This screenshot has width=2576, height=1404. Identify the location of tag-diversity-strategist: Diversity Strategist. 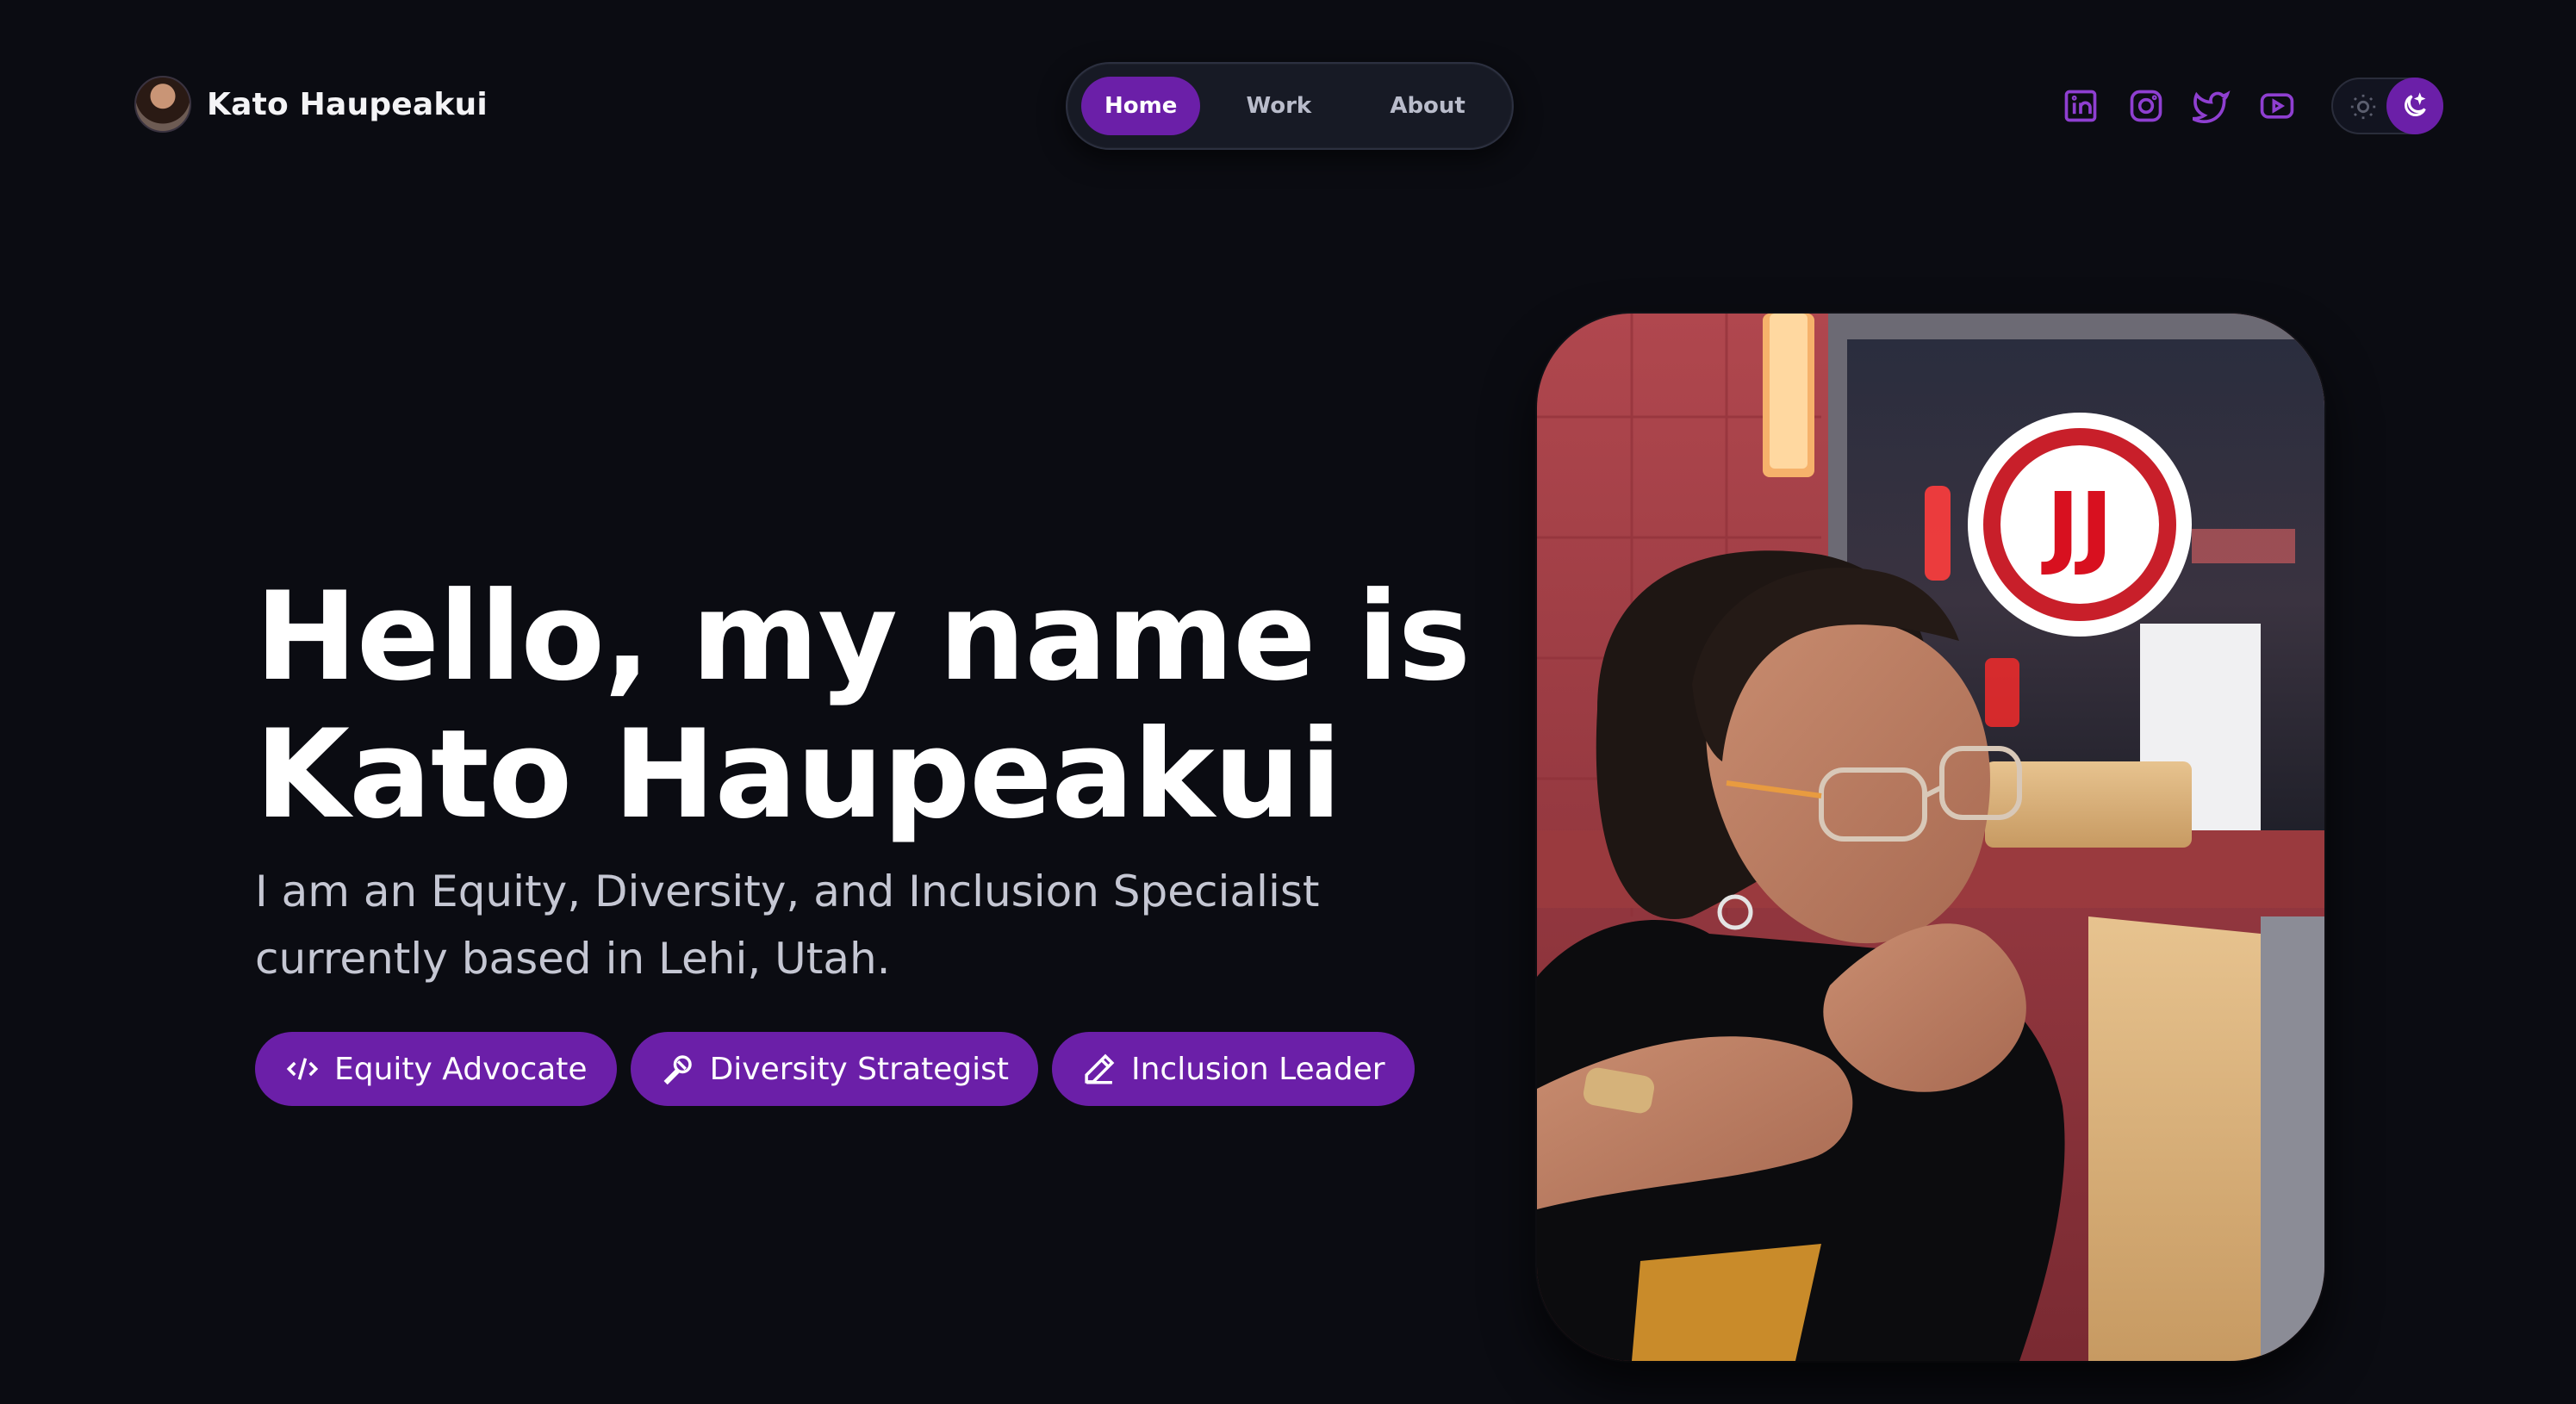
(834, 1069).